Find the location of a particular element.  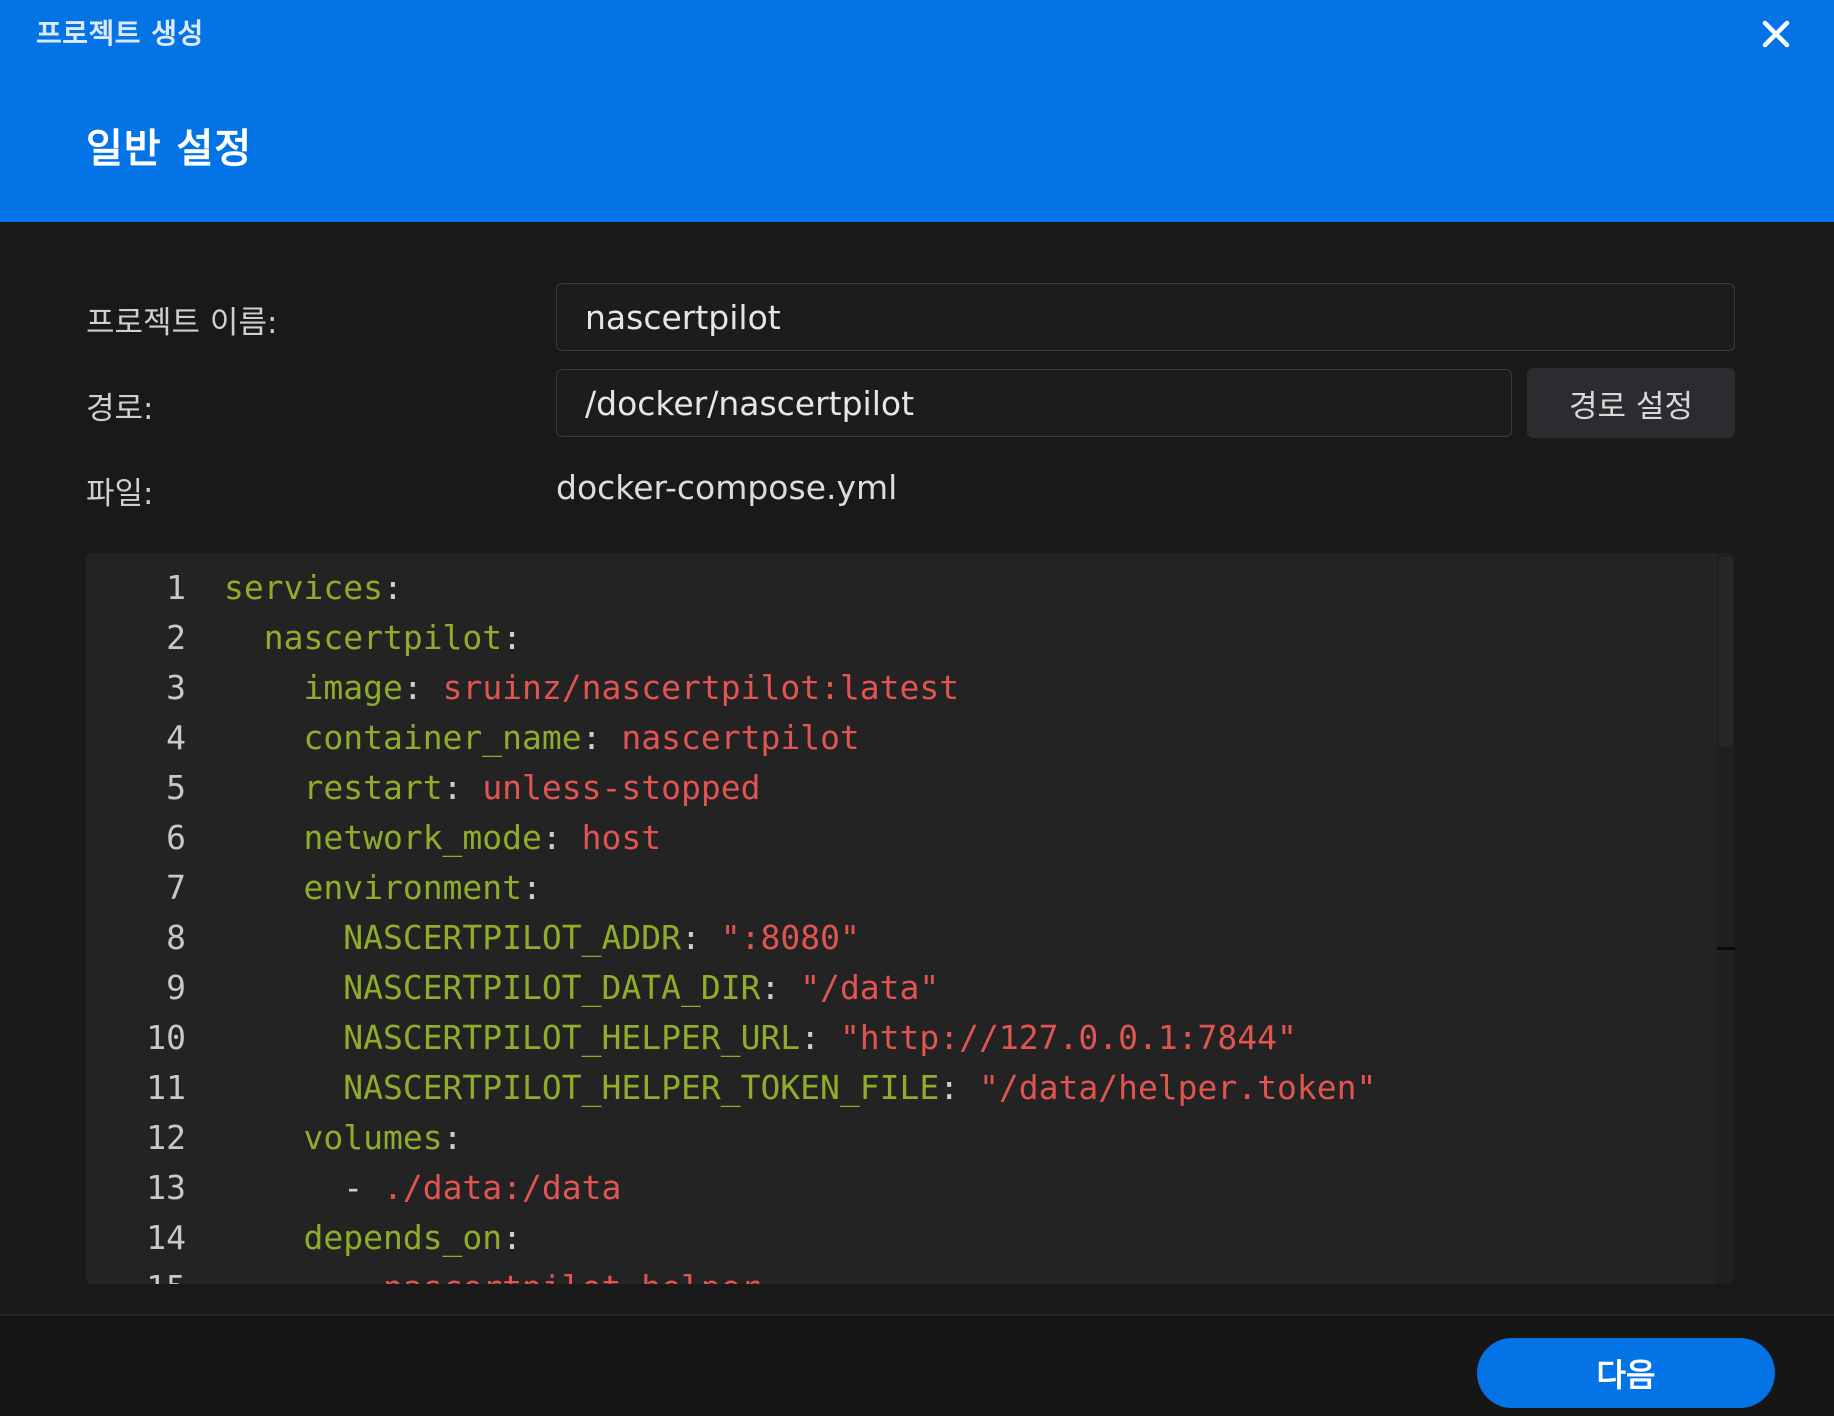

line-number: 12 is located at coordinates (166, 1137).